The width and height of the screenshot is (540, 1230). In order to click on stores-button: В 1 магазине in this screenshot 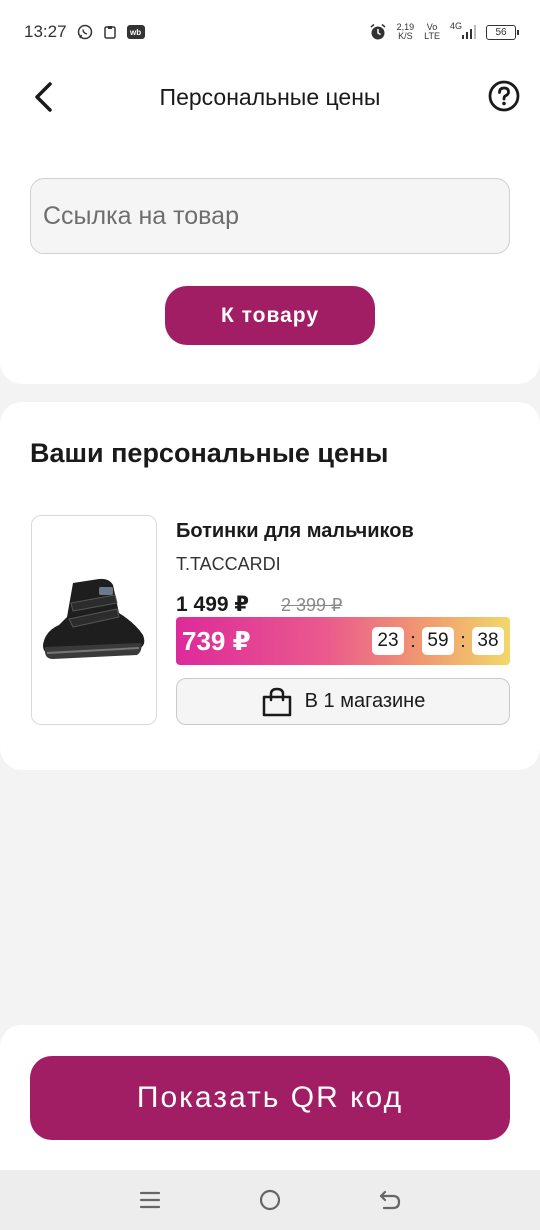, I will do `click(343, 701)`.